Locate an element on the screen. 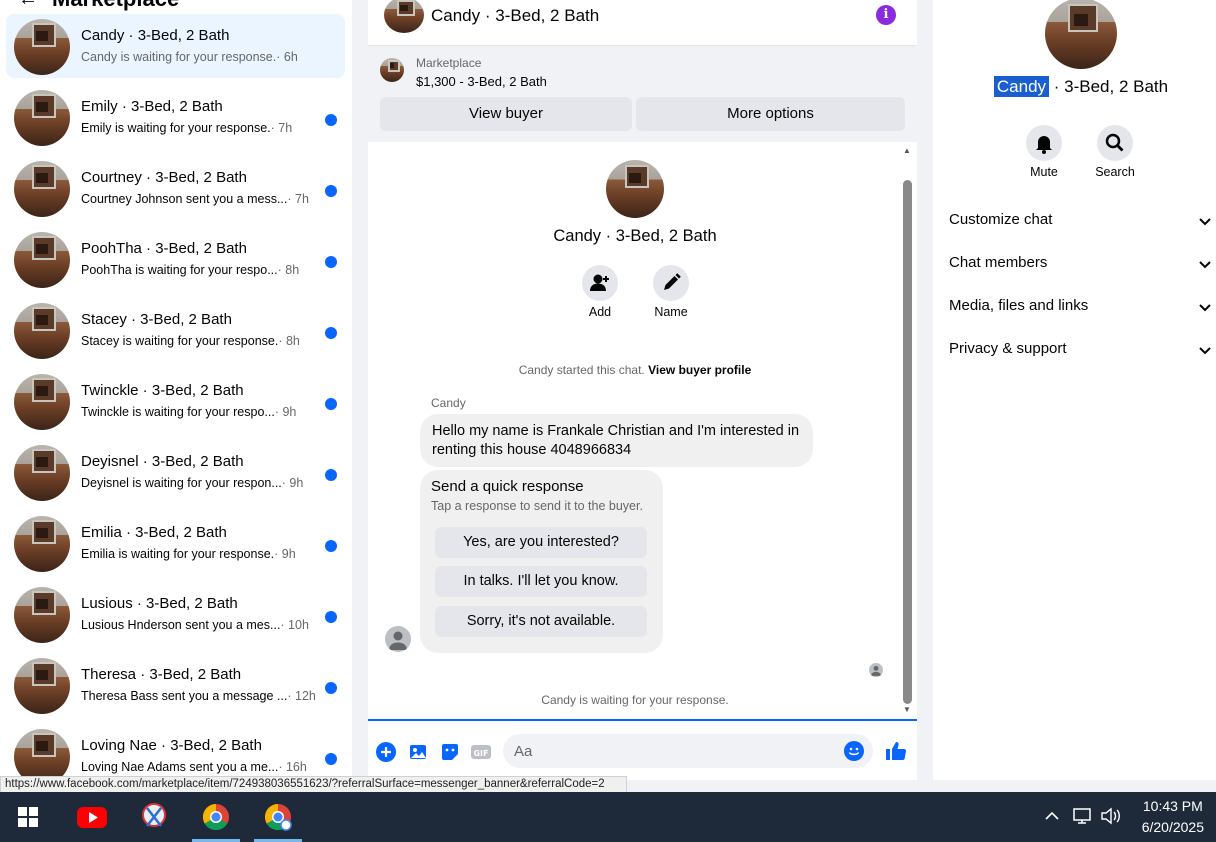  profile-avatar is located at coordinates (635, 189).